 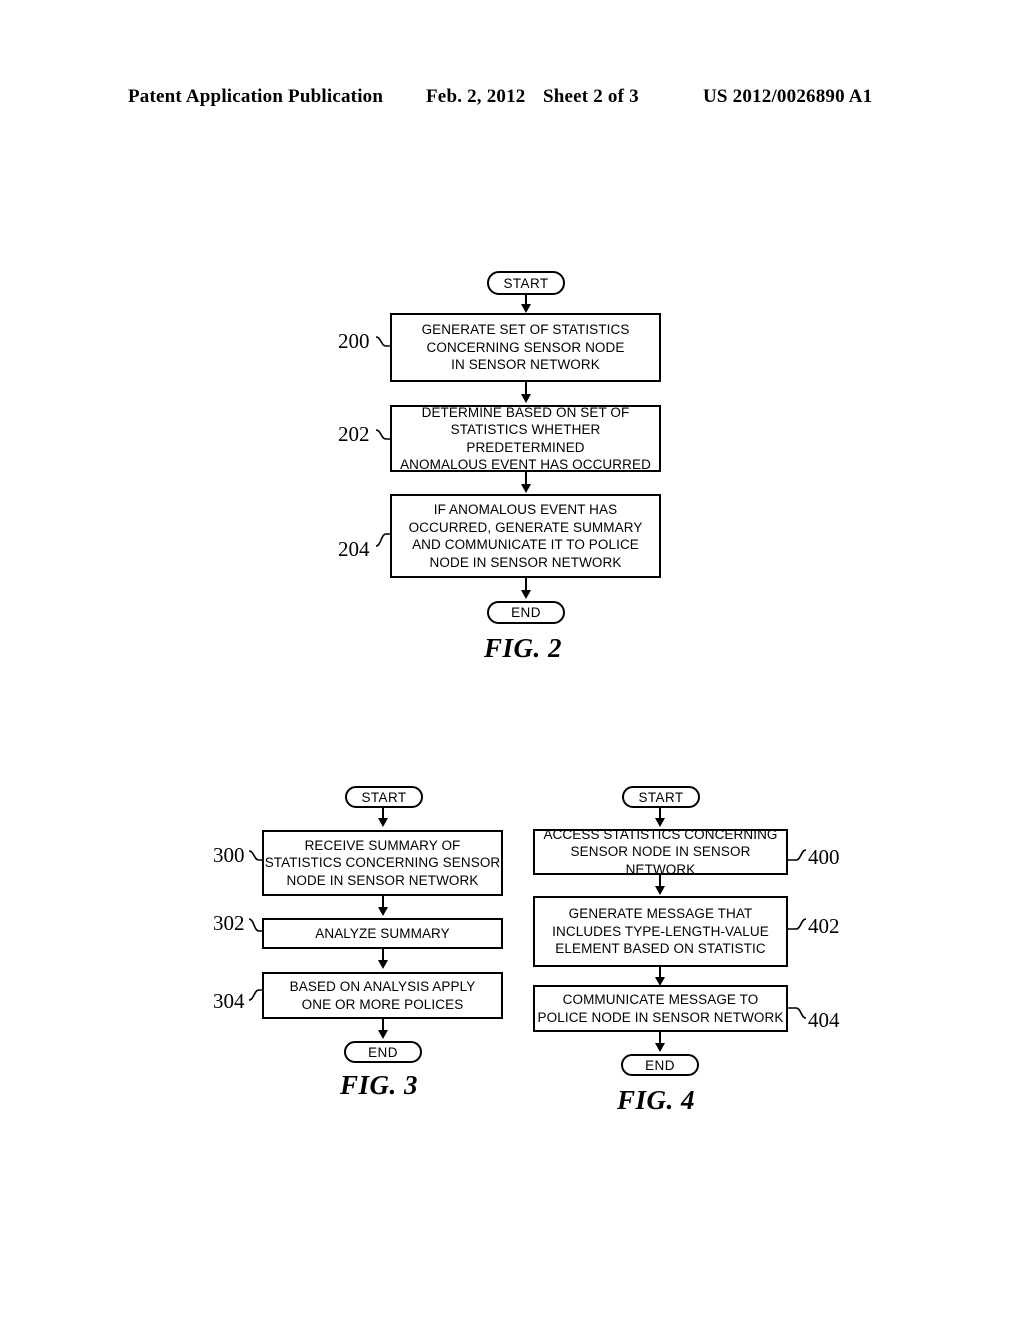 What do you see at coordinates (229, 1001) in the screenshot?
I see `fig3-ref-304: 304` at bounding box center [229, 1001].